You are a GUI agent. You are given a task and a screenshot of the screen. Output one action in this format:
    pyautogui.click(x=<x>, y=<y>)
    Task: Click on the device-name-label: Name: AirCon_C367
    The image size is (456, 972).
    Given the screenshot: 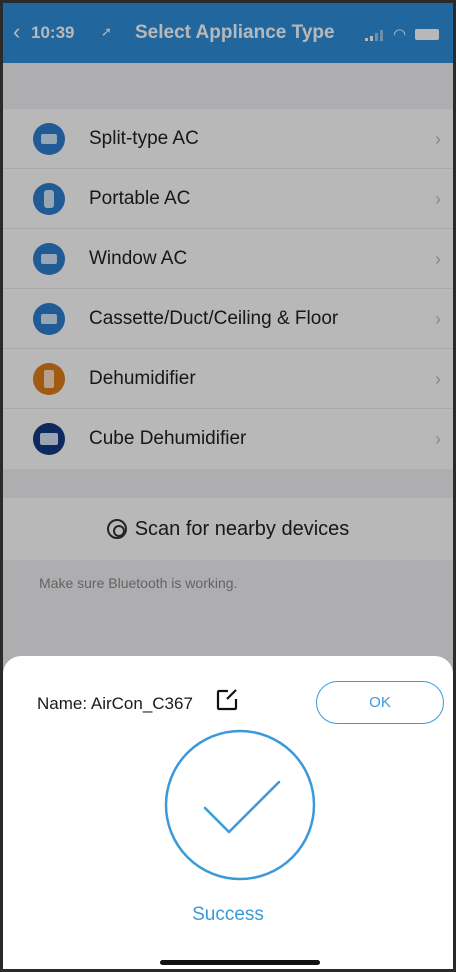 What is the action you would take?
    pyautogui.click(x=115, y=703)
    